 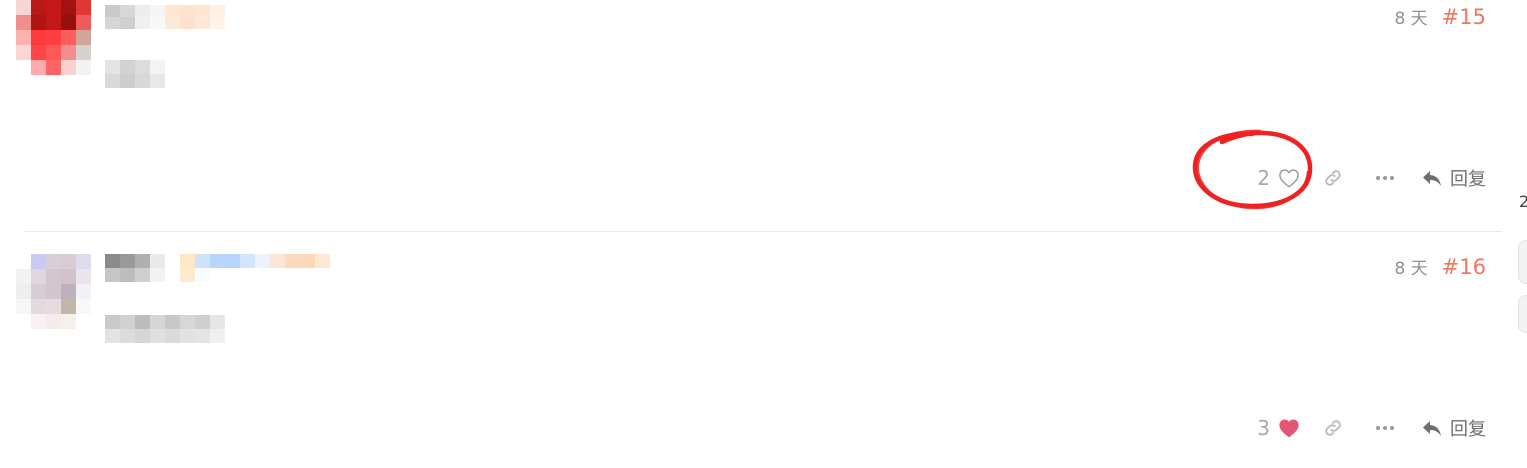 I want to click on timeline-counter: 2, so click(x=1523, y=201).